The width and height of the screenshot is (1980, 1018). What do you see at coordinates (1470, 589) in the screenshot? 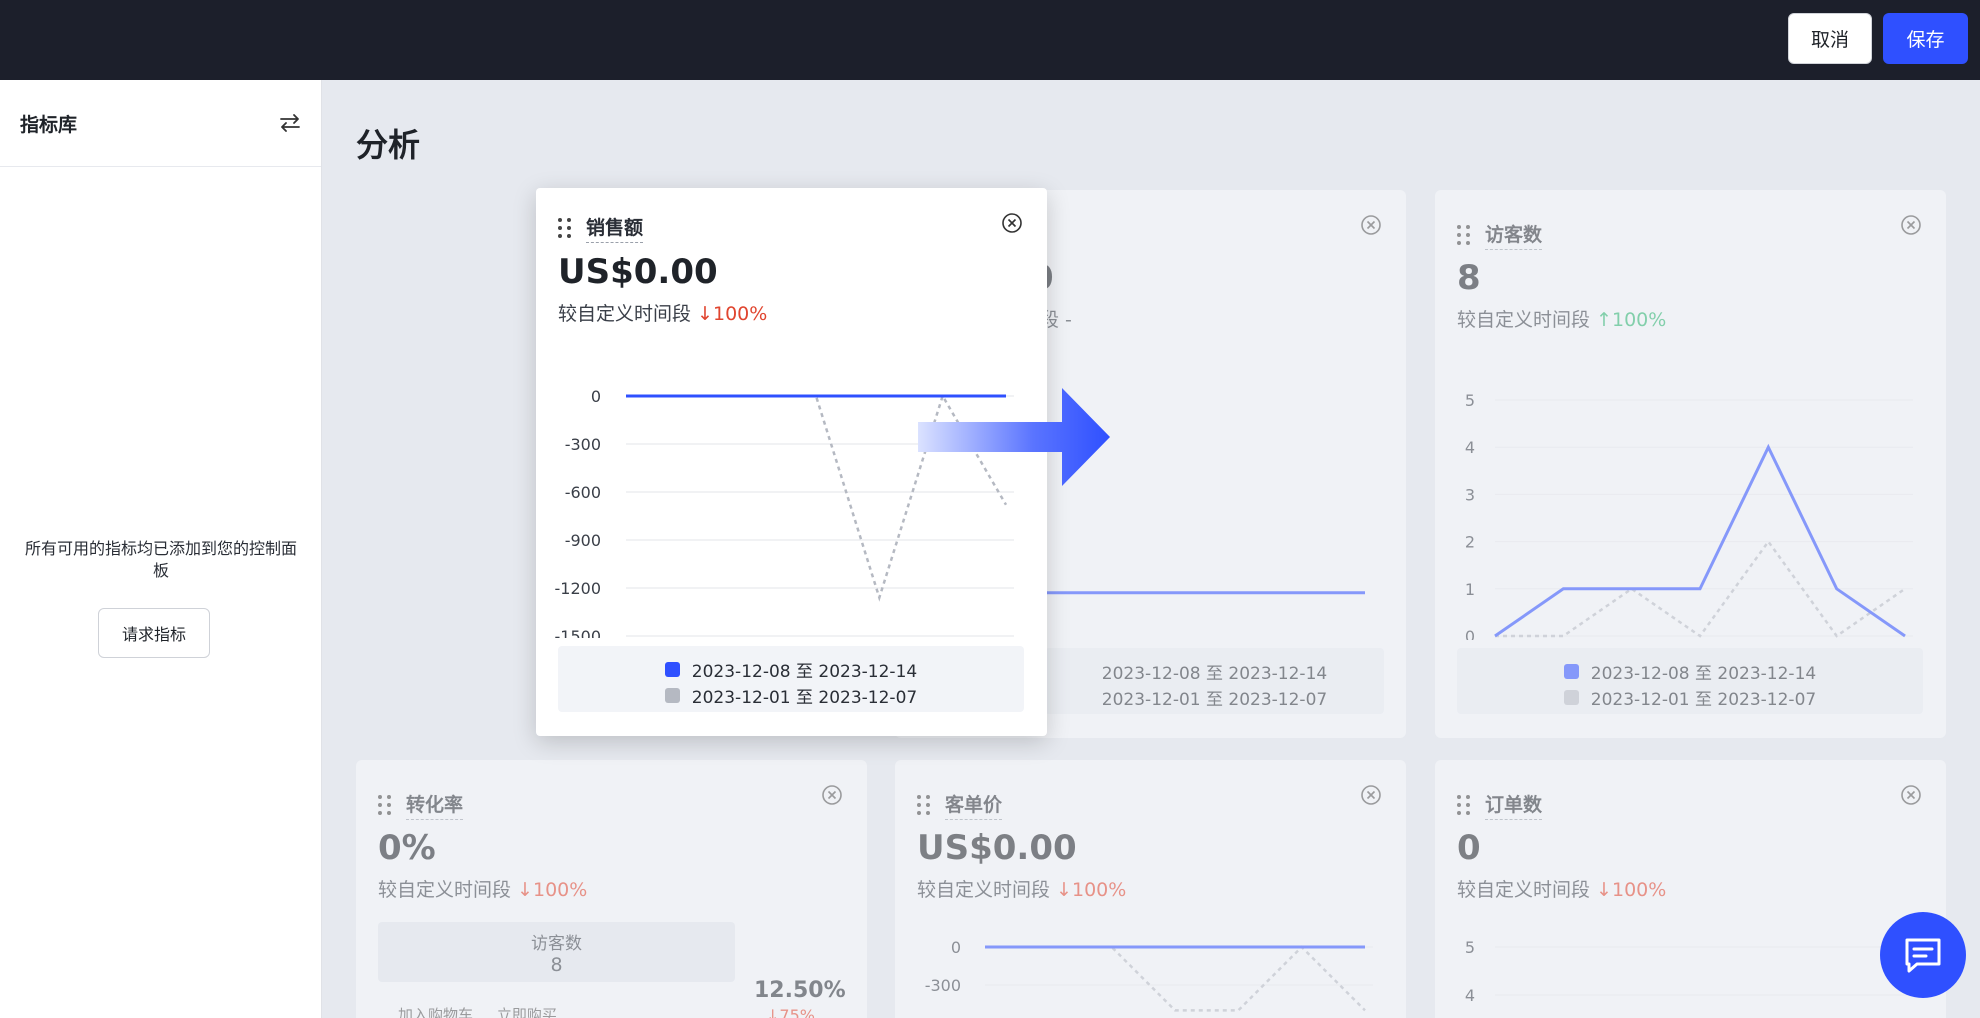
I see `y-tick-label: 1` at bounding box center [1470, 589].